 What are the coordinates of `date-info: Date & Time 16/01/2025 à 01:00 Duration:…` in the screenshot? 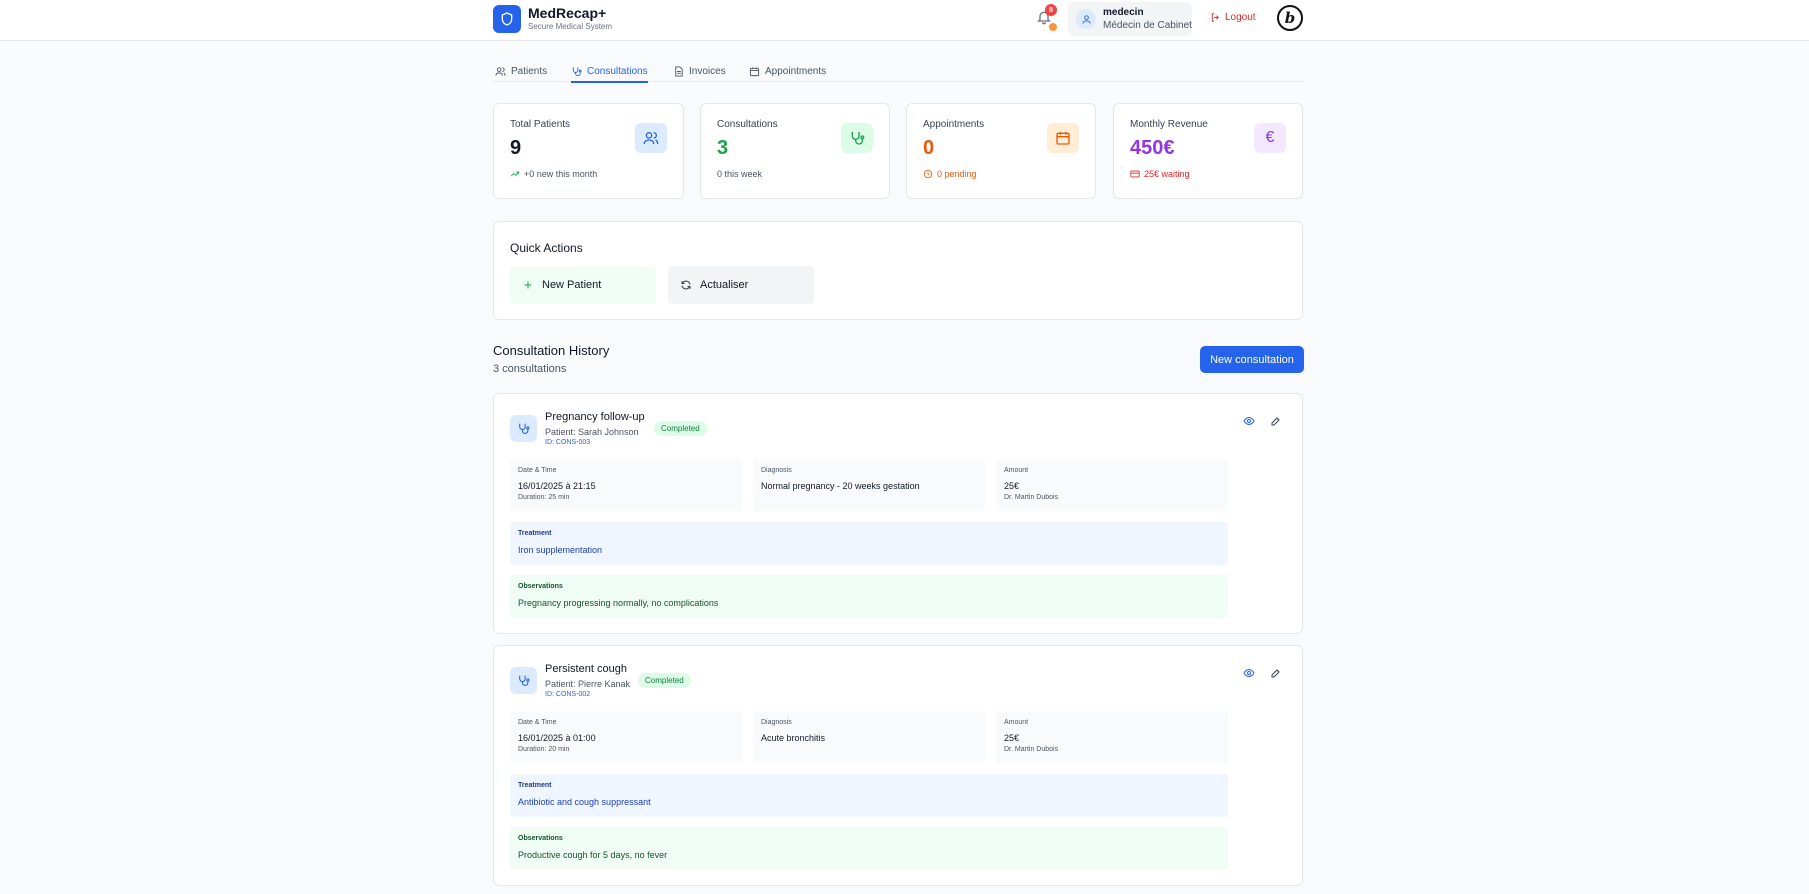 It's located at (626, 737).